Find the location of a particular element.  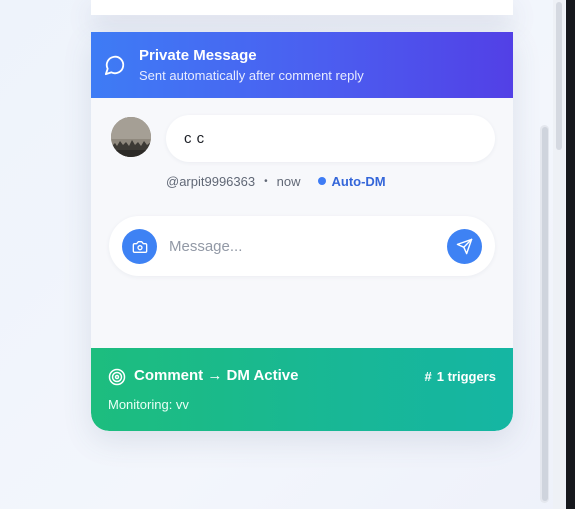

status-dot is located at coordinates (322, 181).